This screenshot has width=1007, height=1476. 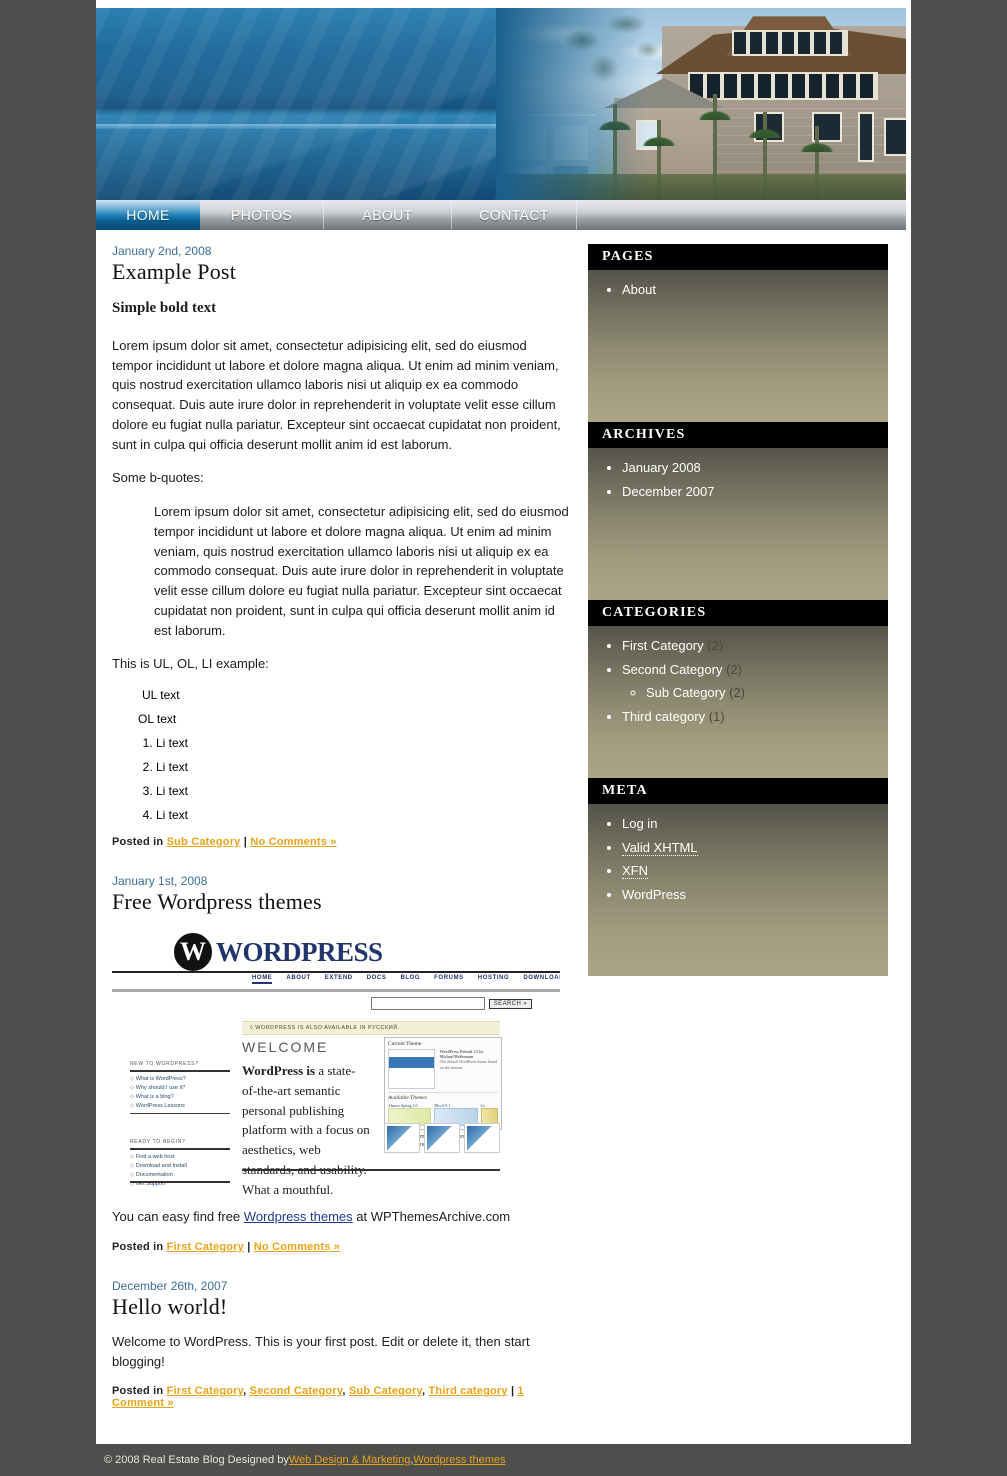 What do you see at coordinates (411, 1069) in the screenshot?
I see `wp-theme-thumbnail` at bounding box center [411, 1069].